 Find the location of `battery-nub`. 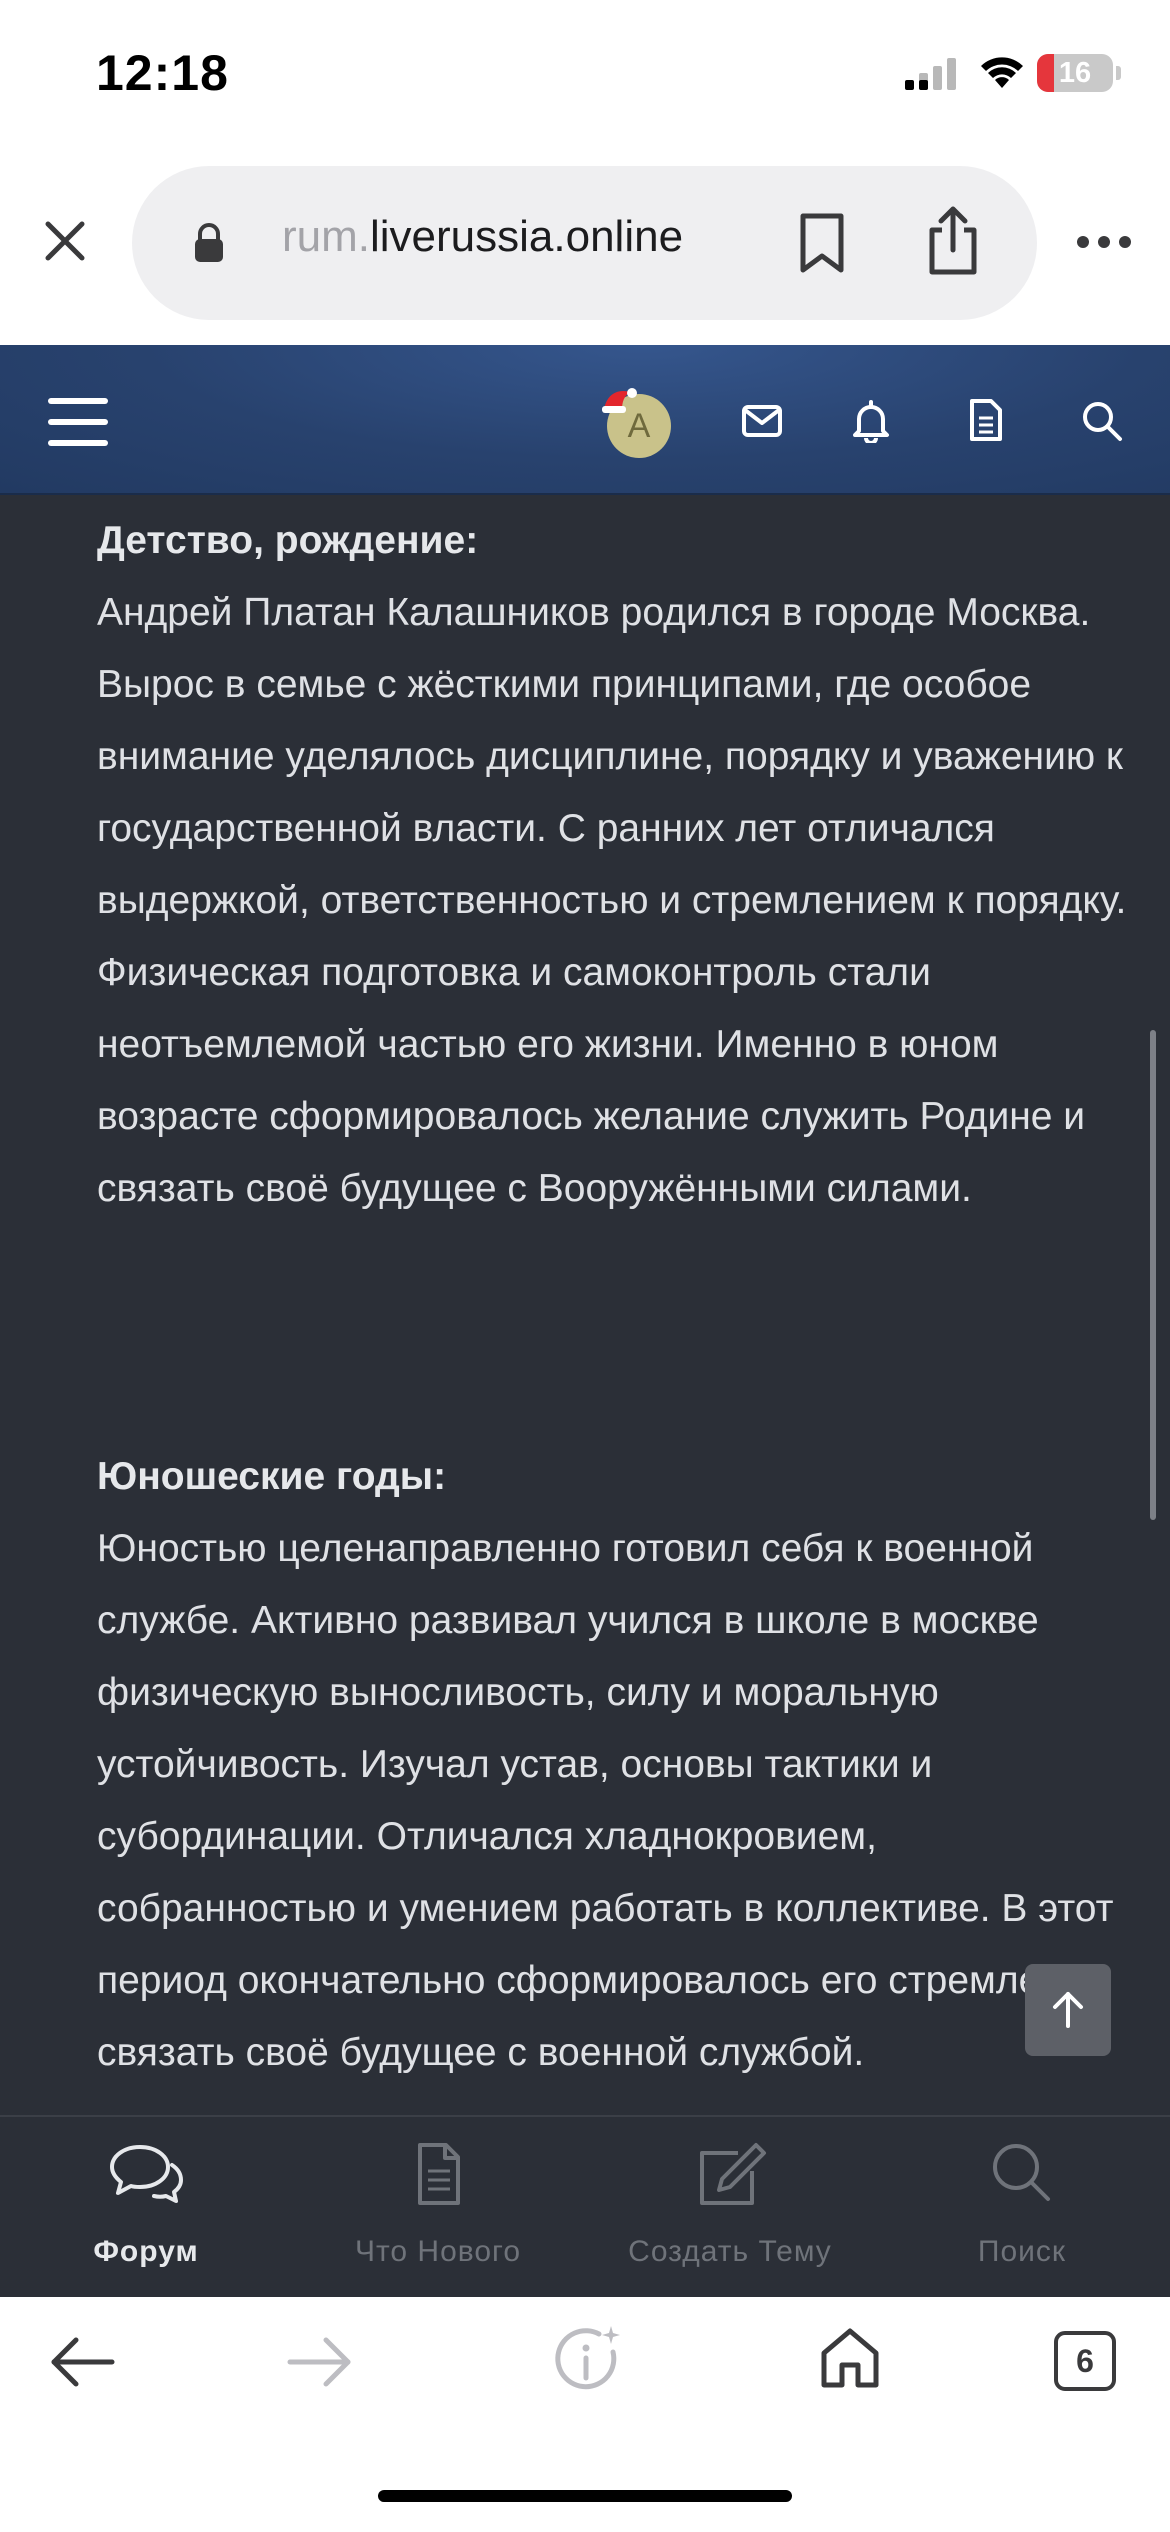

battery-nub is located at coordinates (1118, 73).